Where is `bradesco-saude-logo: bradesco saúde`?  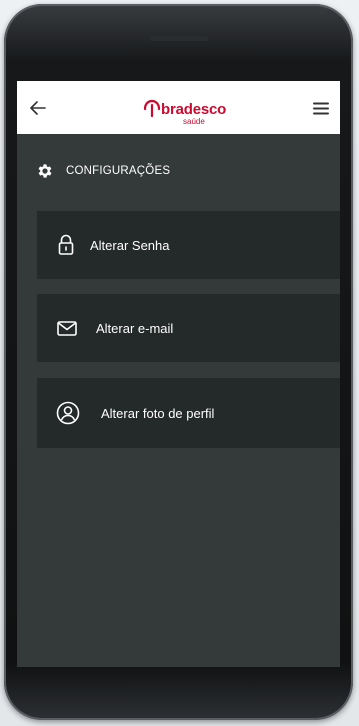
bradesco-saude-logo: bradesco saúde is located at coordinates (189, 110).